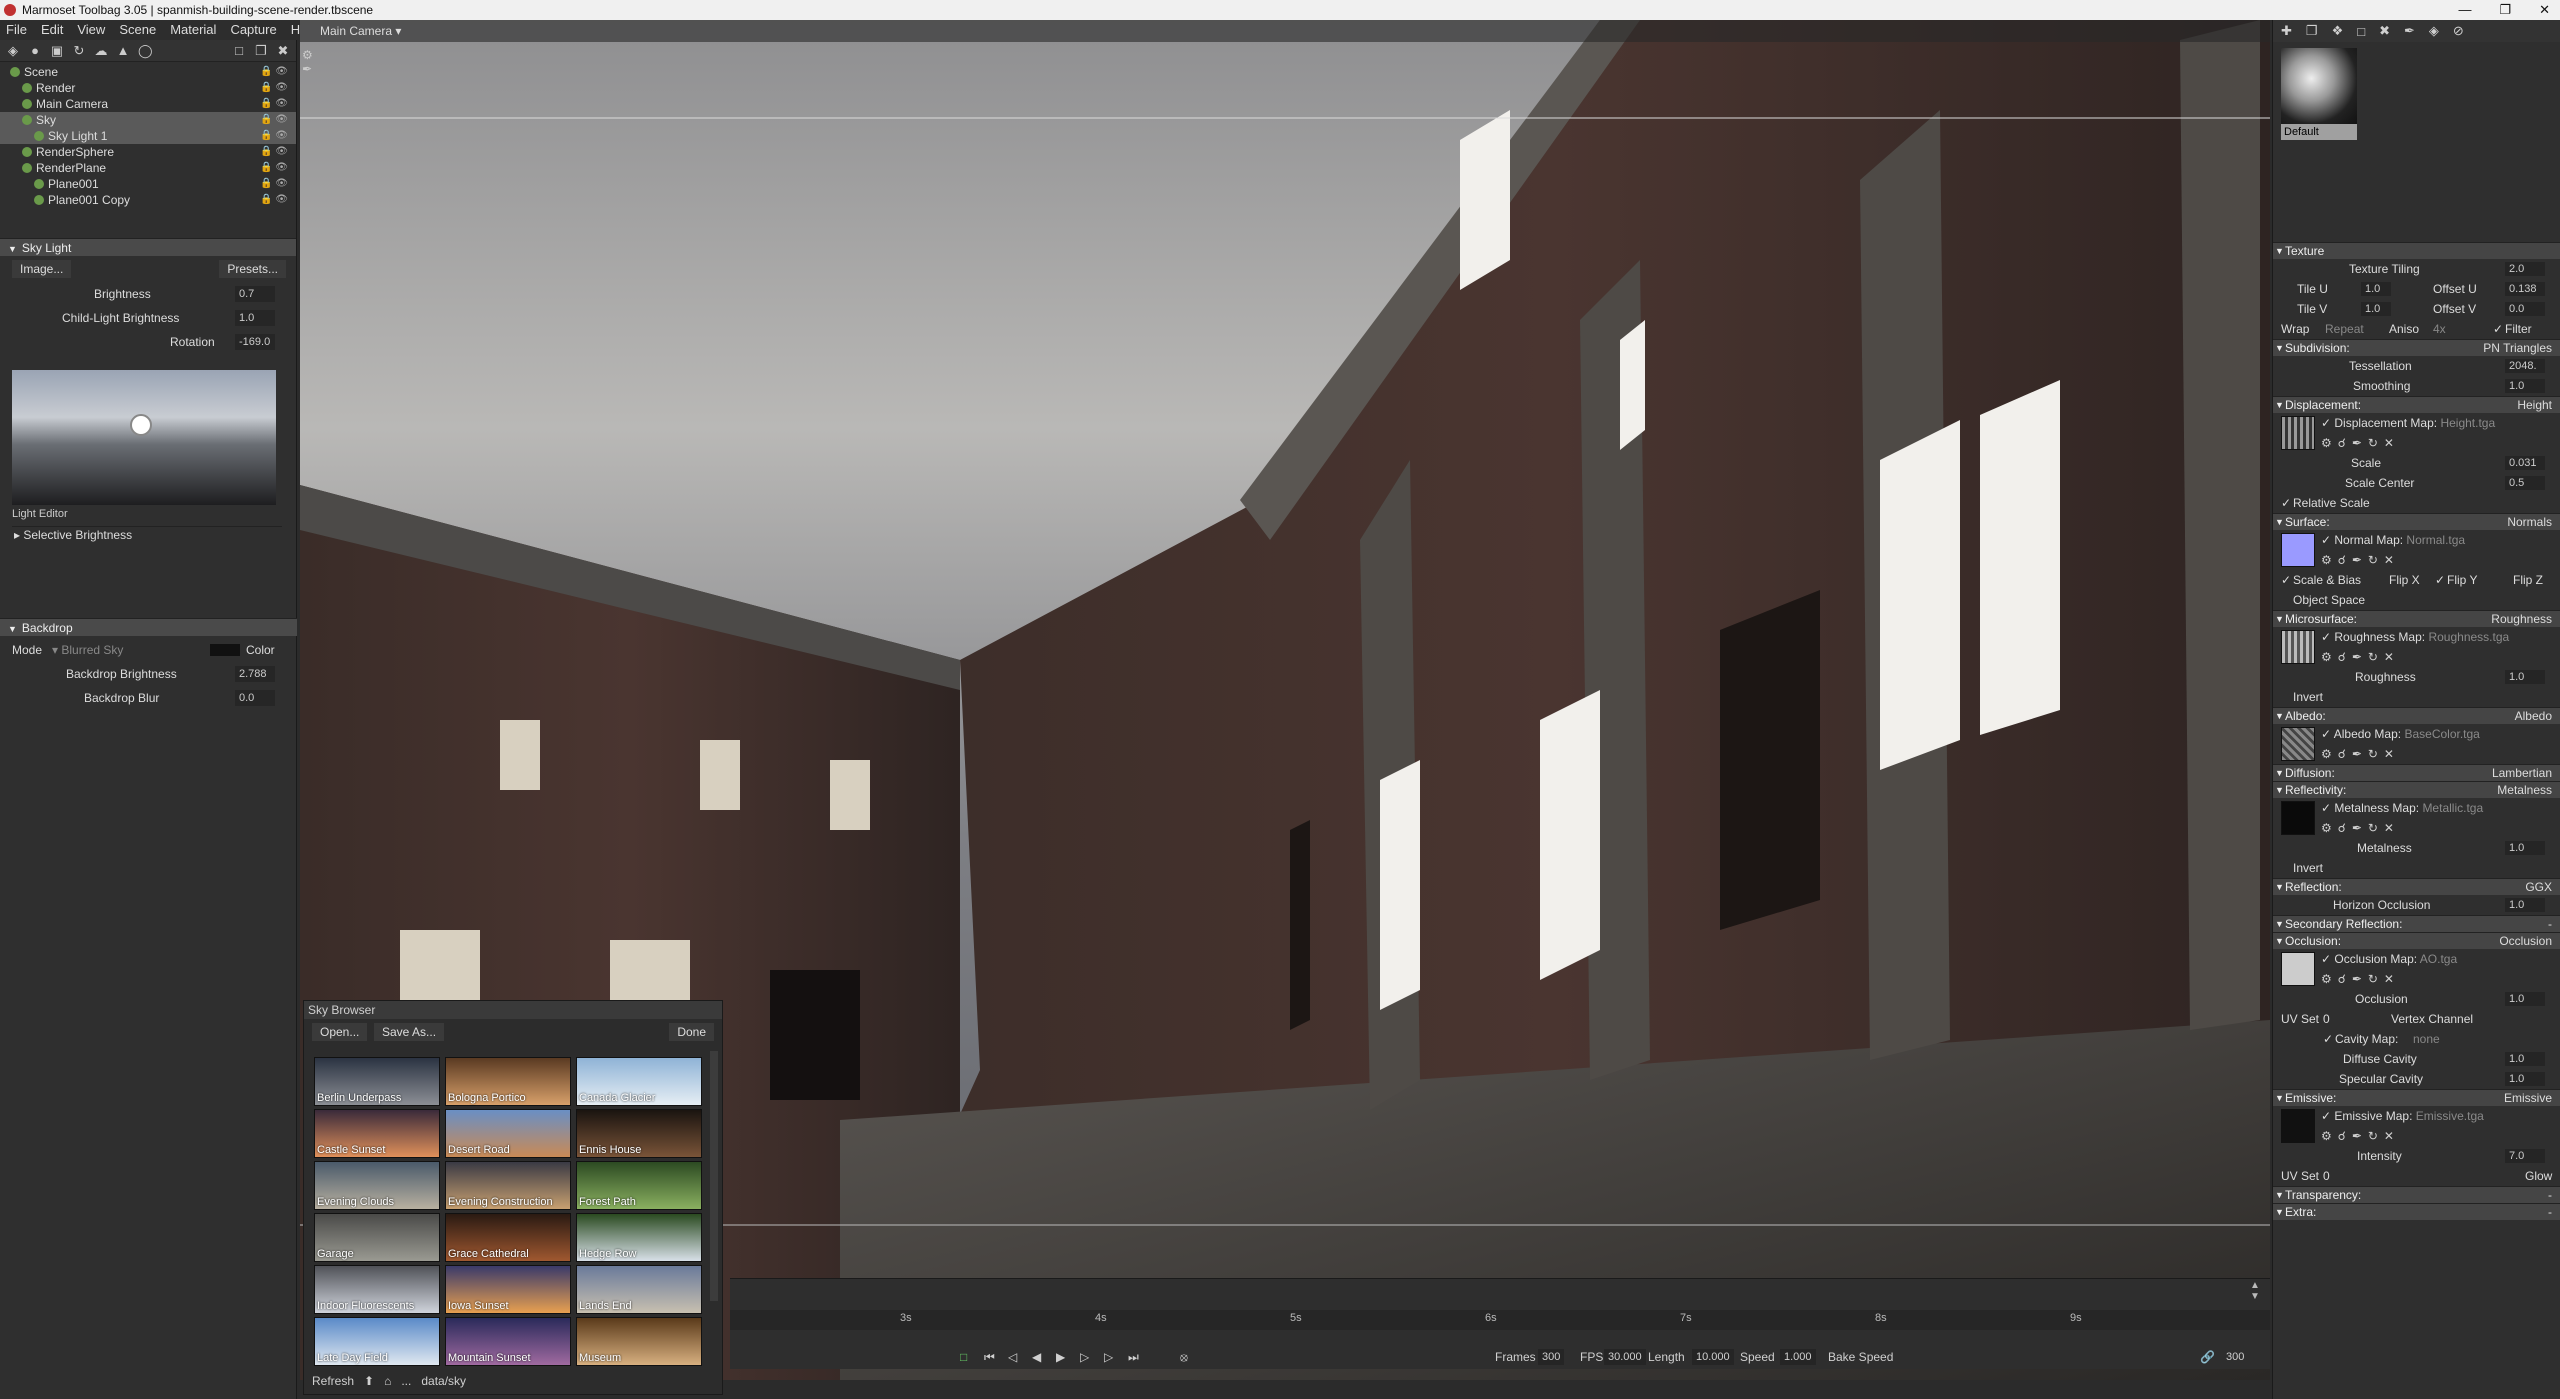  I want to click on delete-icon: ✖, so click(283, 50).